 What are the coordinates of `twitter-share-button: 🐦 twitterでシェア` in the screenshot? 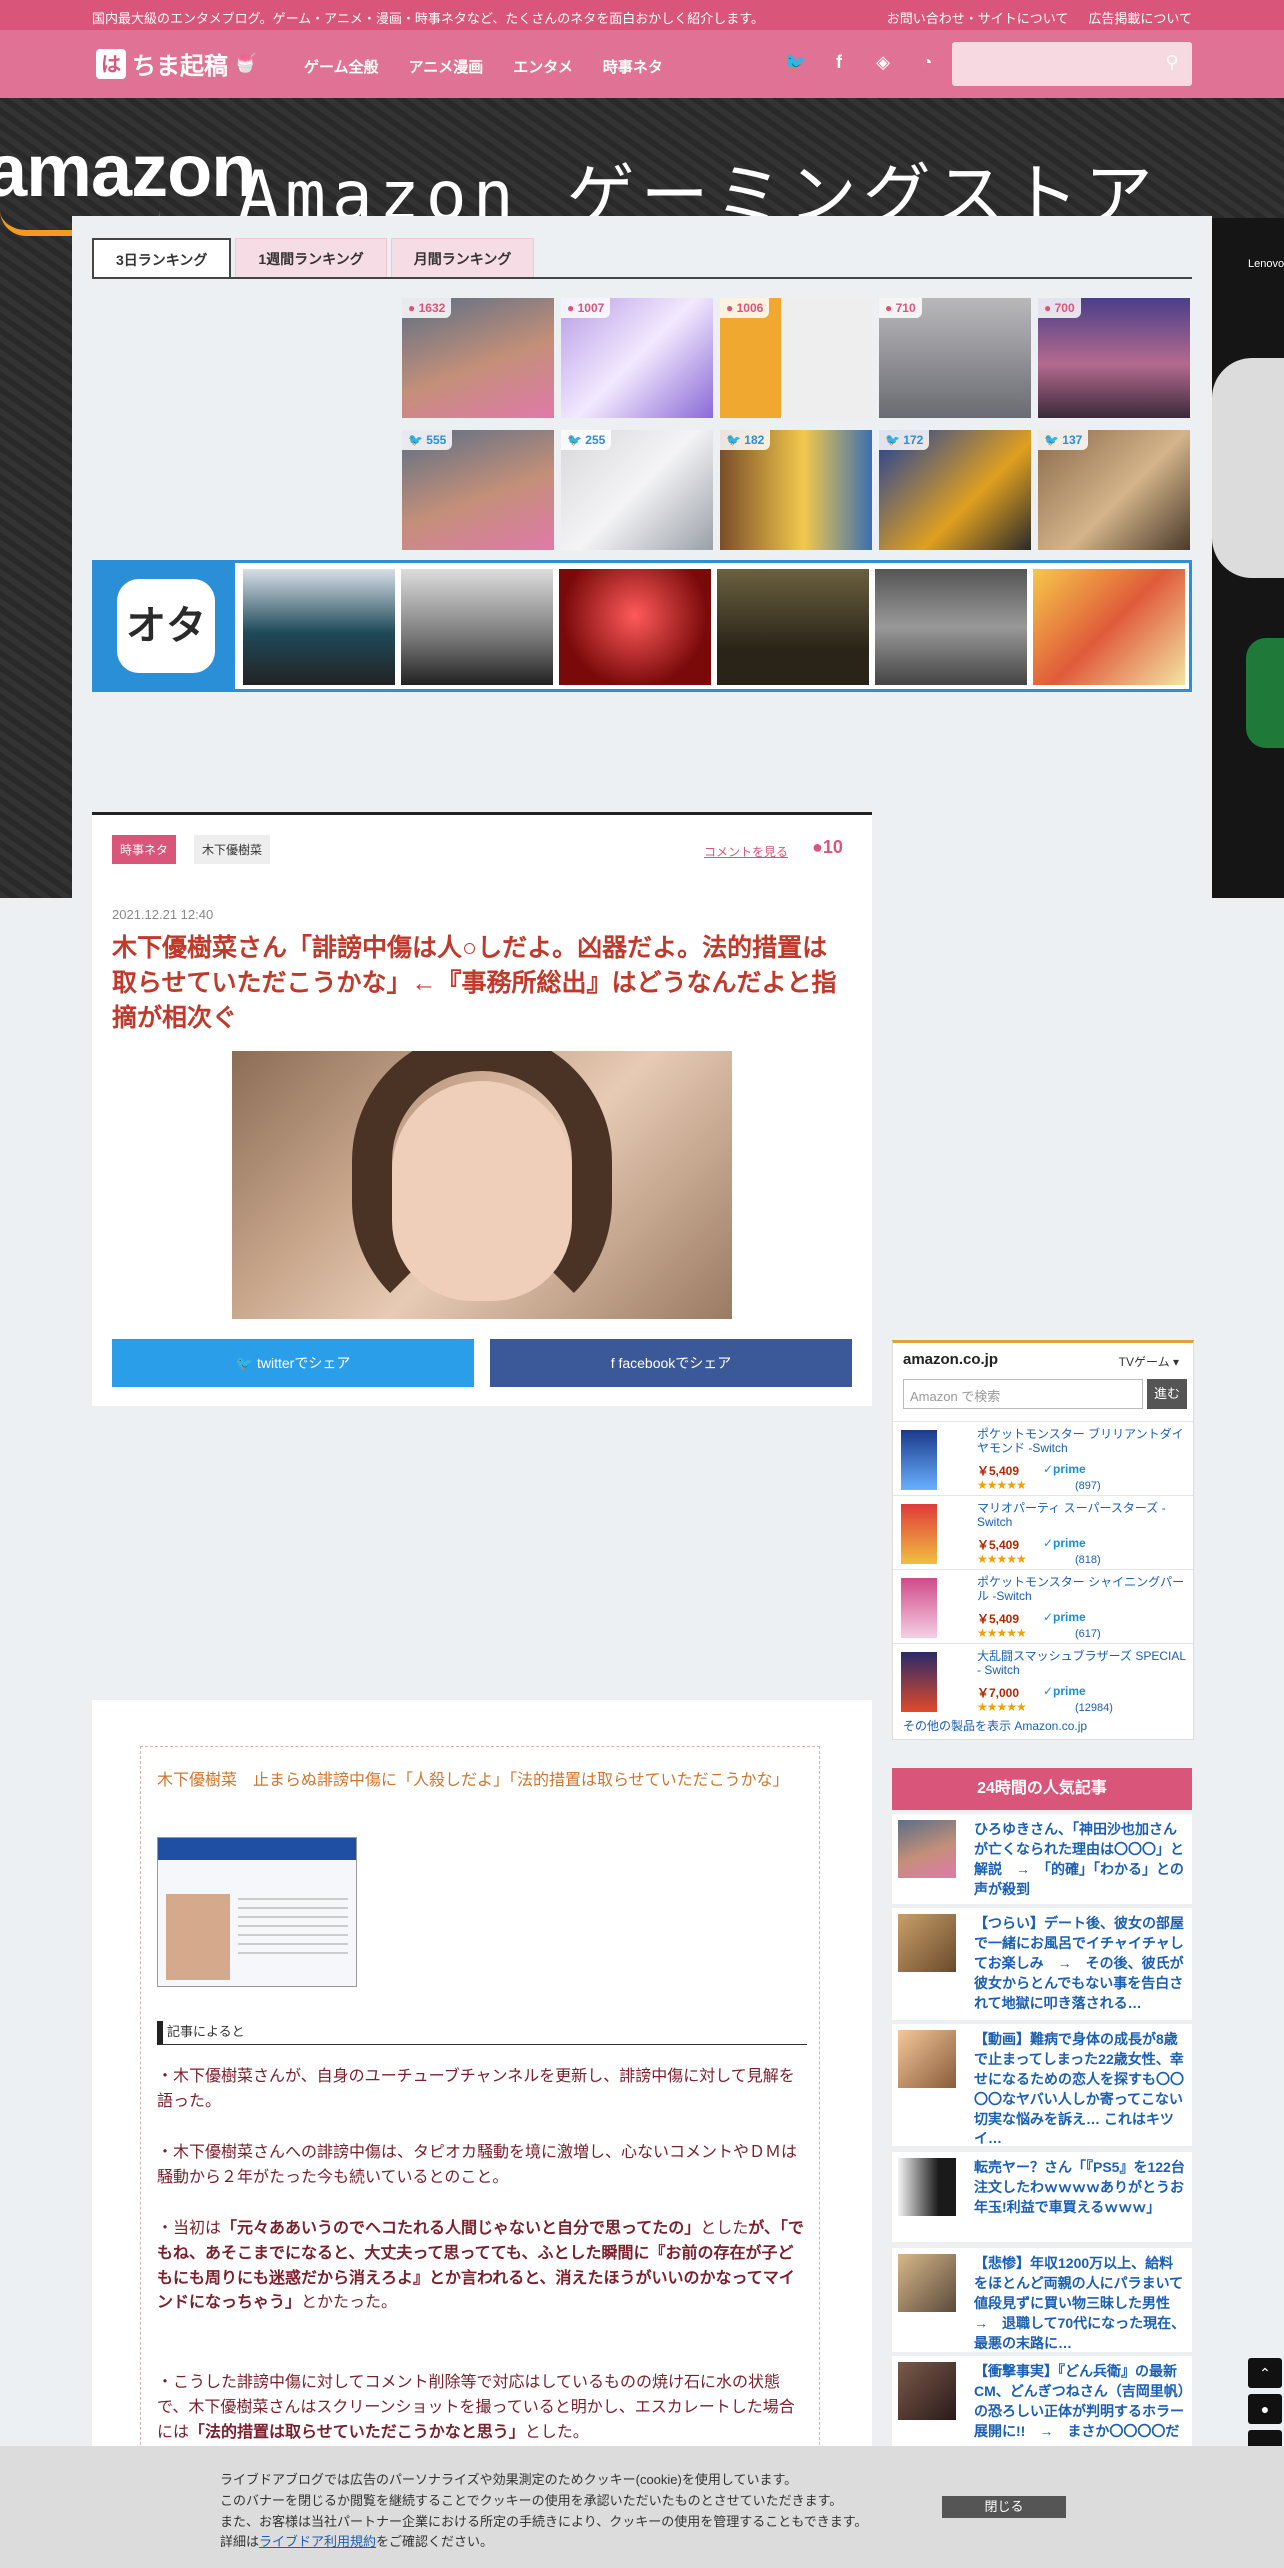 It's located at (293, 1363).